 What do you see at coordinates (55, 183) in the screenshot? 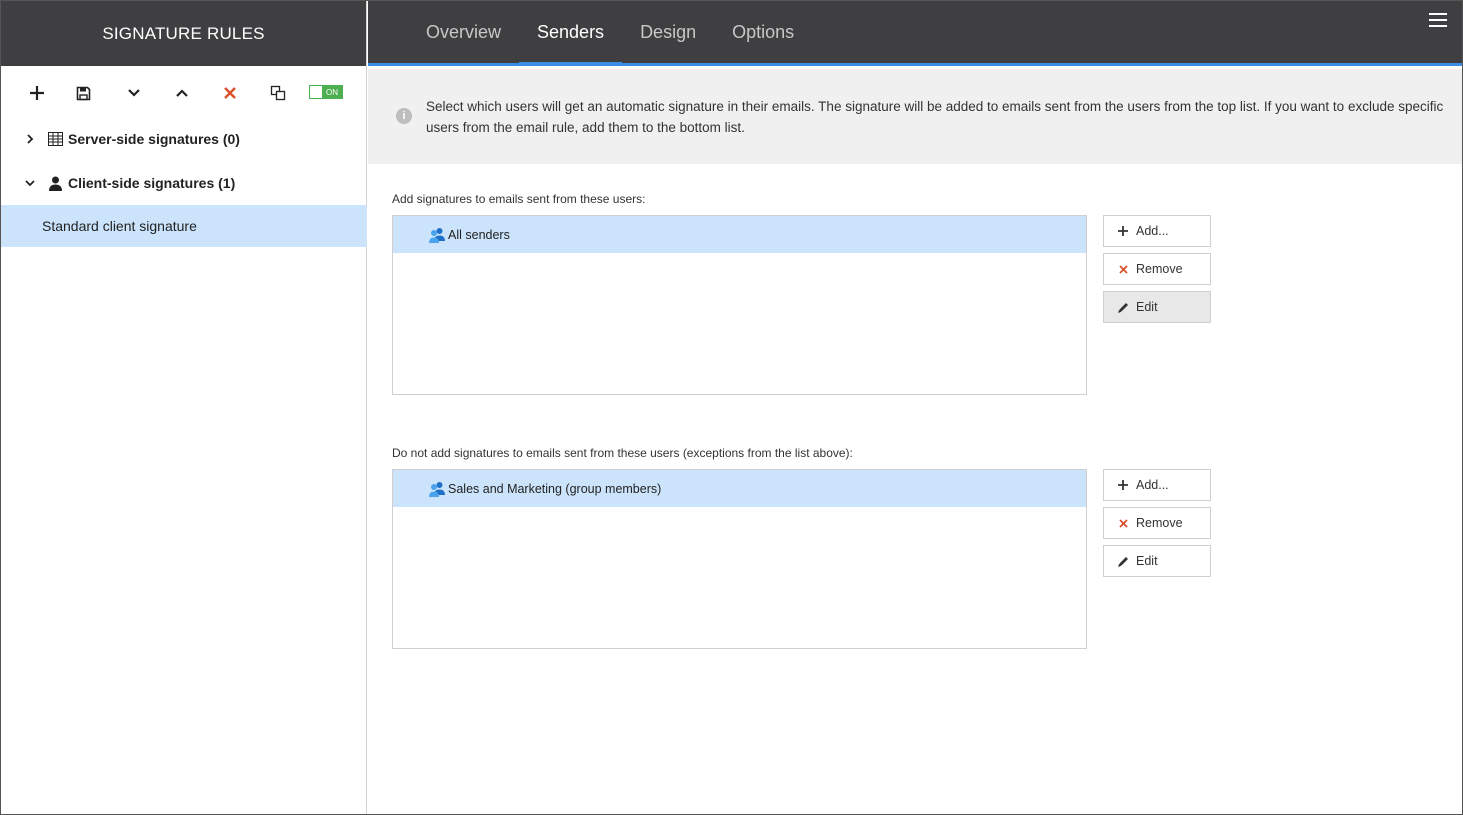
I see `user-icon` at bounding box center [55, 183].